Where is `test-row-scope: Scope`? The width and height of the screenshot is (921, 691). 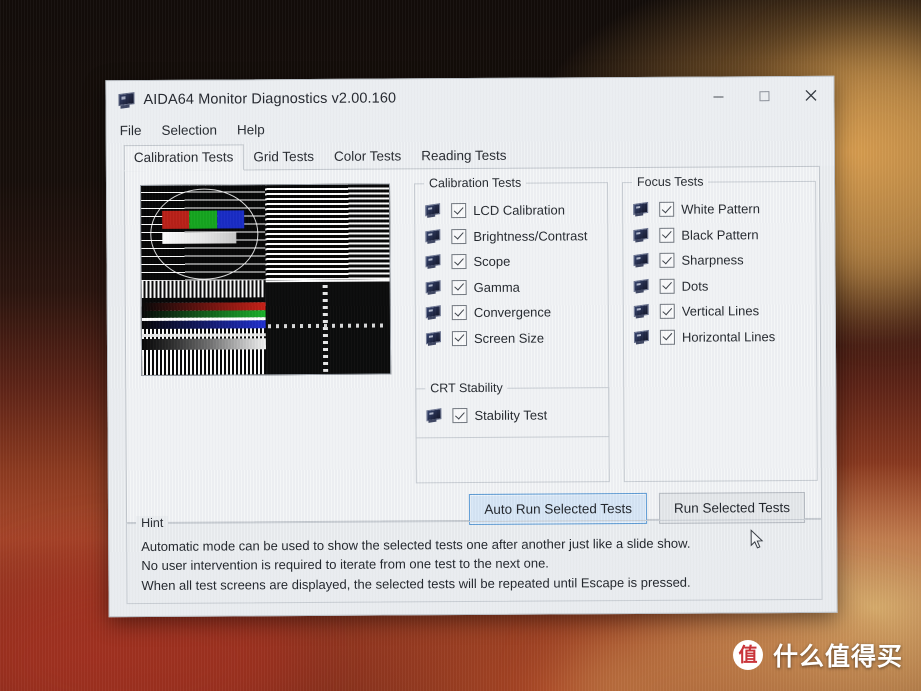 test-row-scope: Scope is located at coordinates (511, 261).